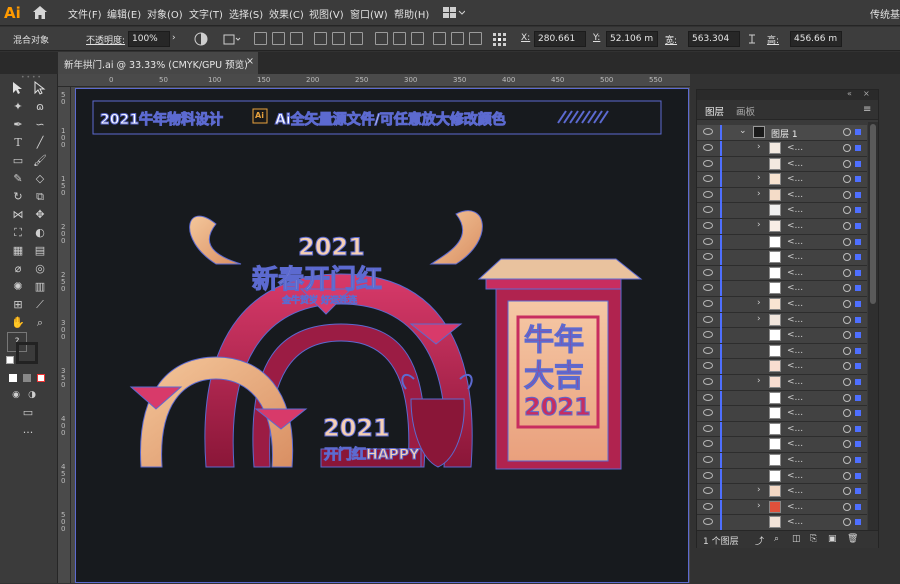 This screenshot has width=900, height=584. I want to click on panel-menu-icon: ≡, so click(867, 109).